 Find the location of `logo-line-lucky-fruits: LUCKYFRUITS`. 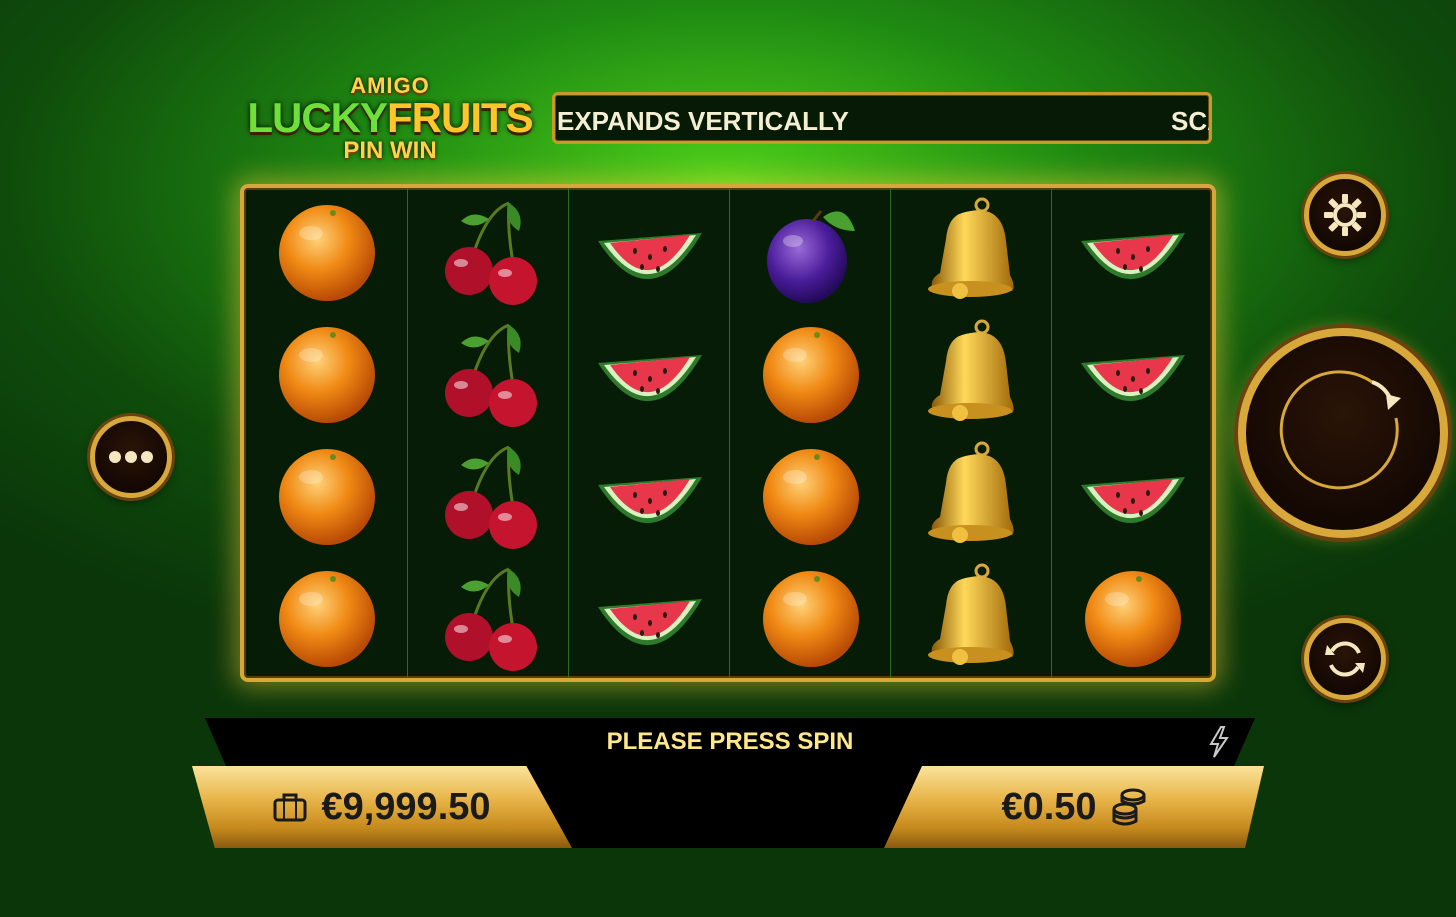

logo-line-lucky-fruits: LUCKYFRUITS is located at coordinates (390, 118).